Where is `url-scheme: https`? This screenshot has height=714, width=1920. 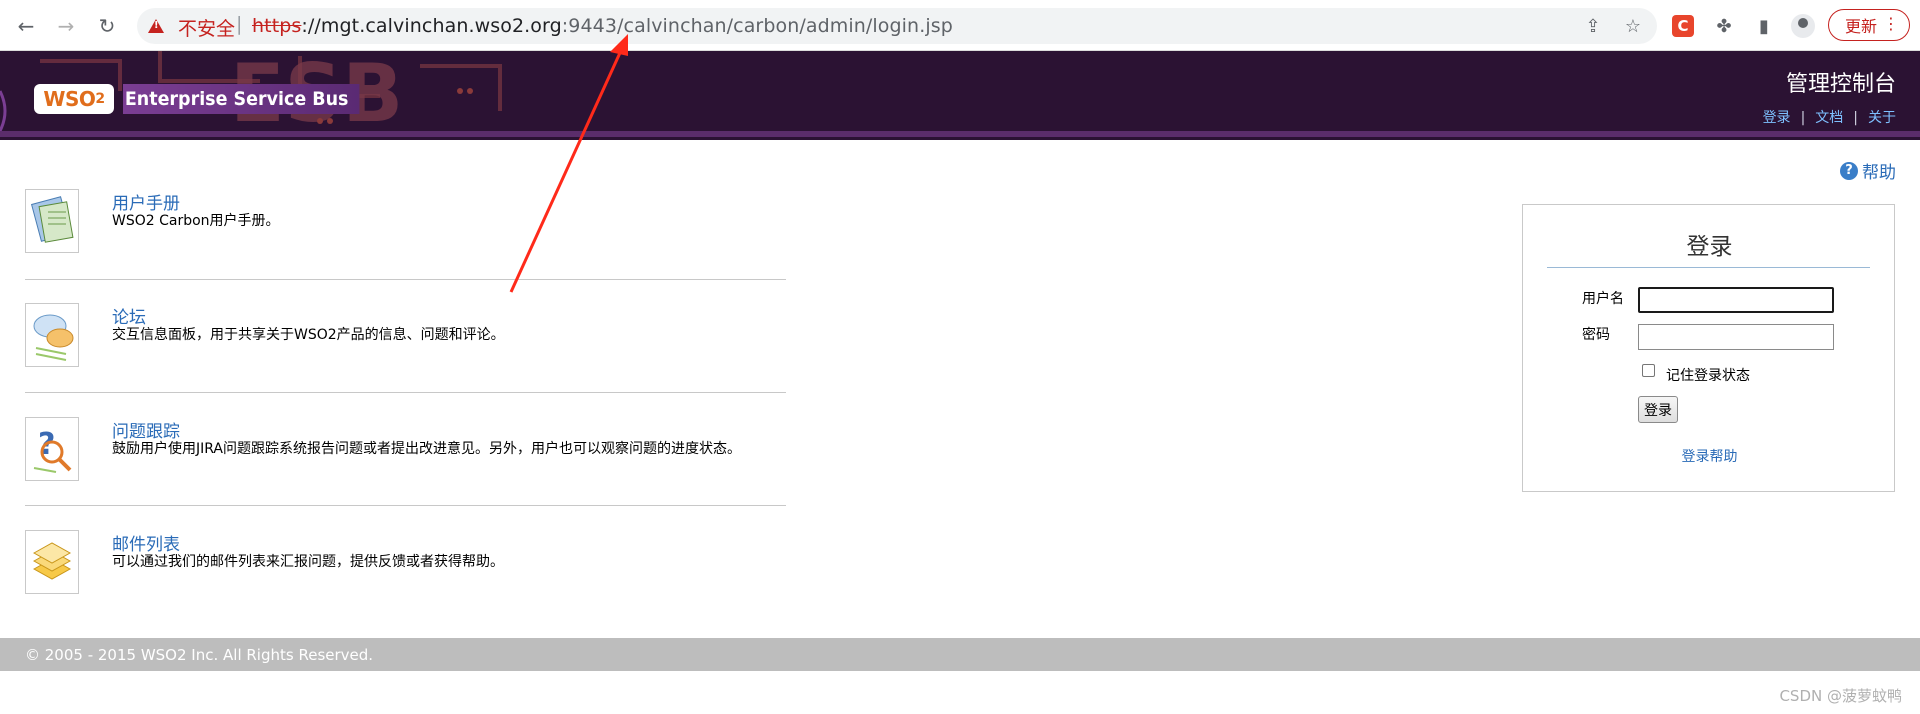 url-scheme: https is located at coordinates (277, 26).